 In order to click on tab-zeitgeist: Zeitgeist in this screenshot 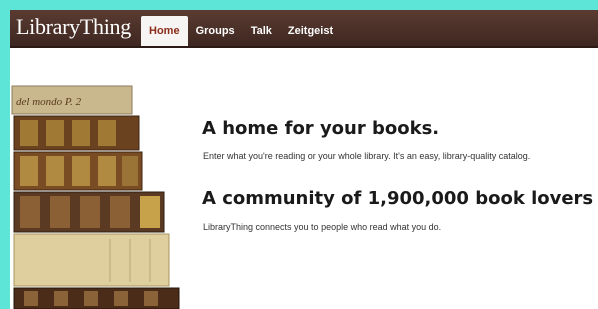, I will do `click(310, 31)`.